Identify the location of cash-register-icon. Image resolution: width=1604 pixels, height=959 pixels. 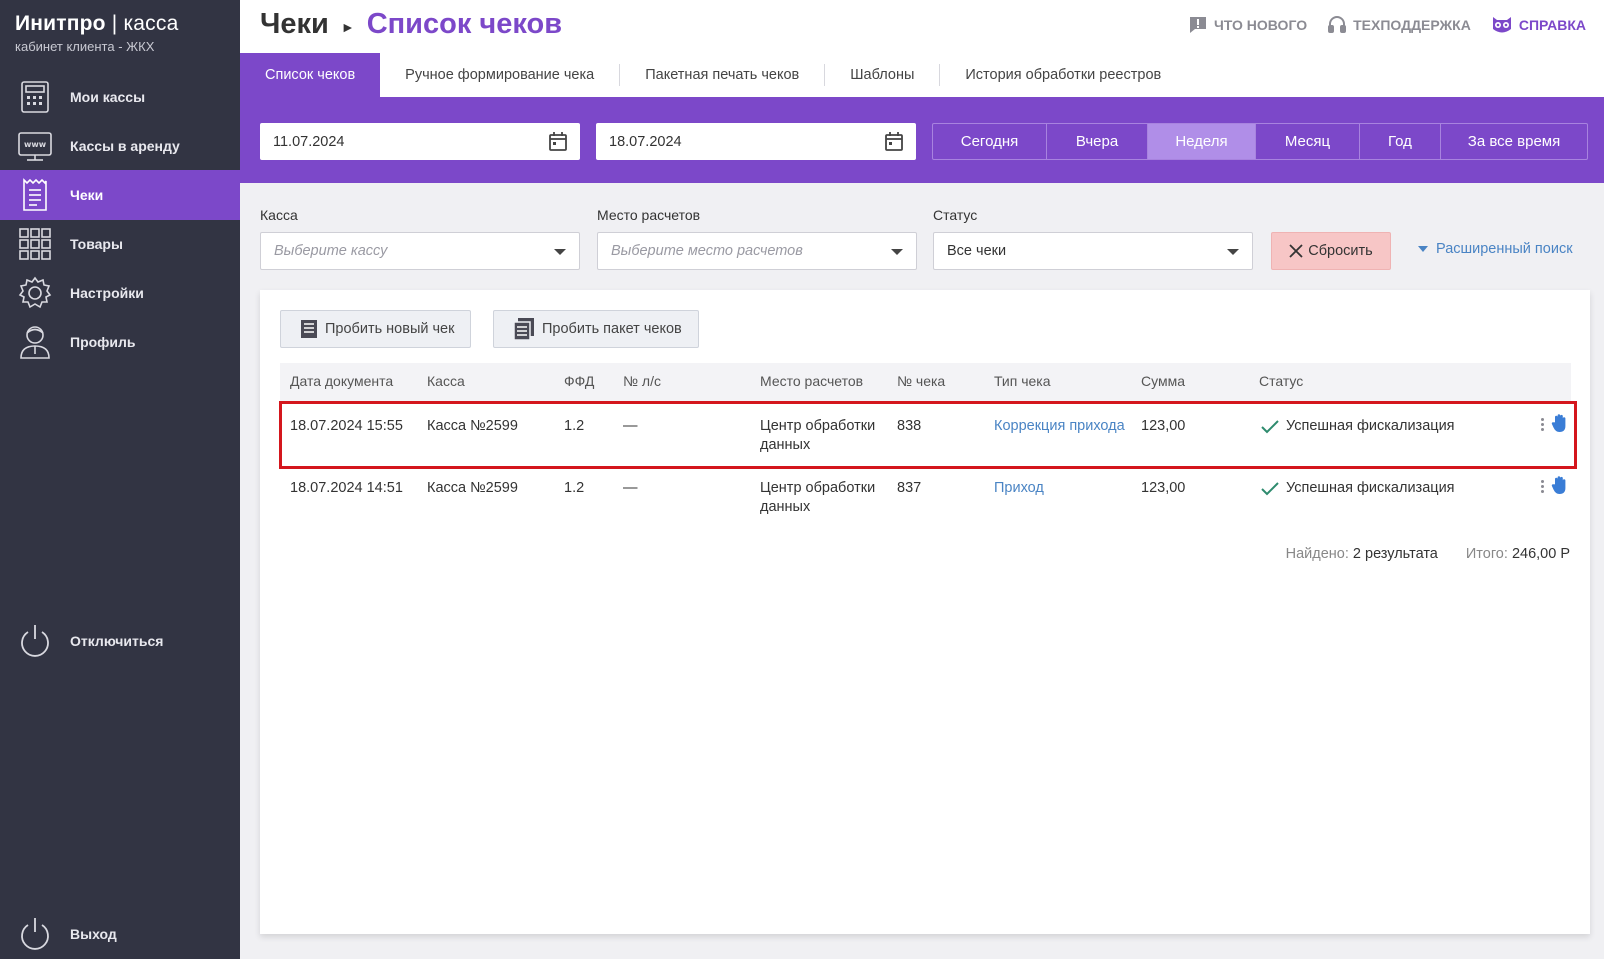
(35, 97).